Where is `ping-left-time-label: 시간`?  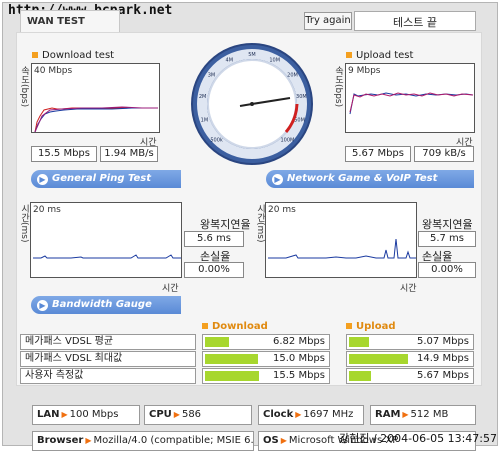
ping-left-time-label: 시간 is located at coordinates (170, 289).